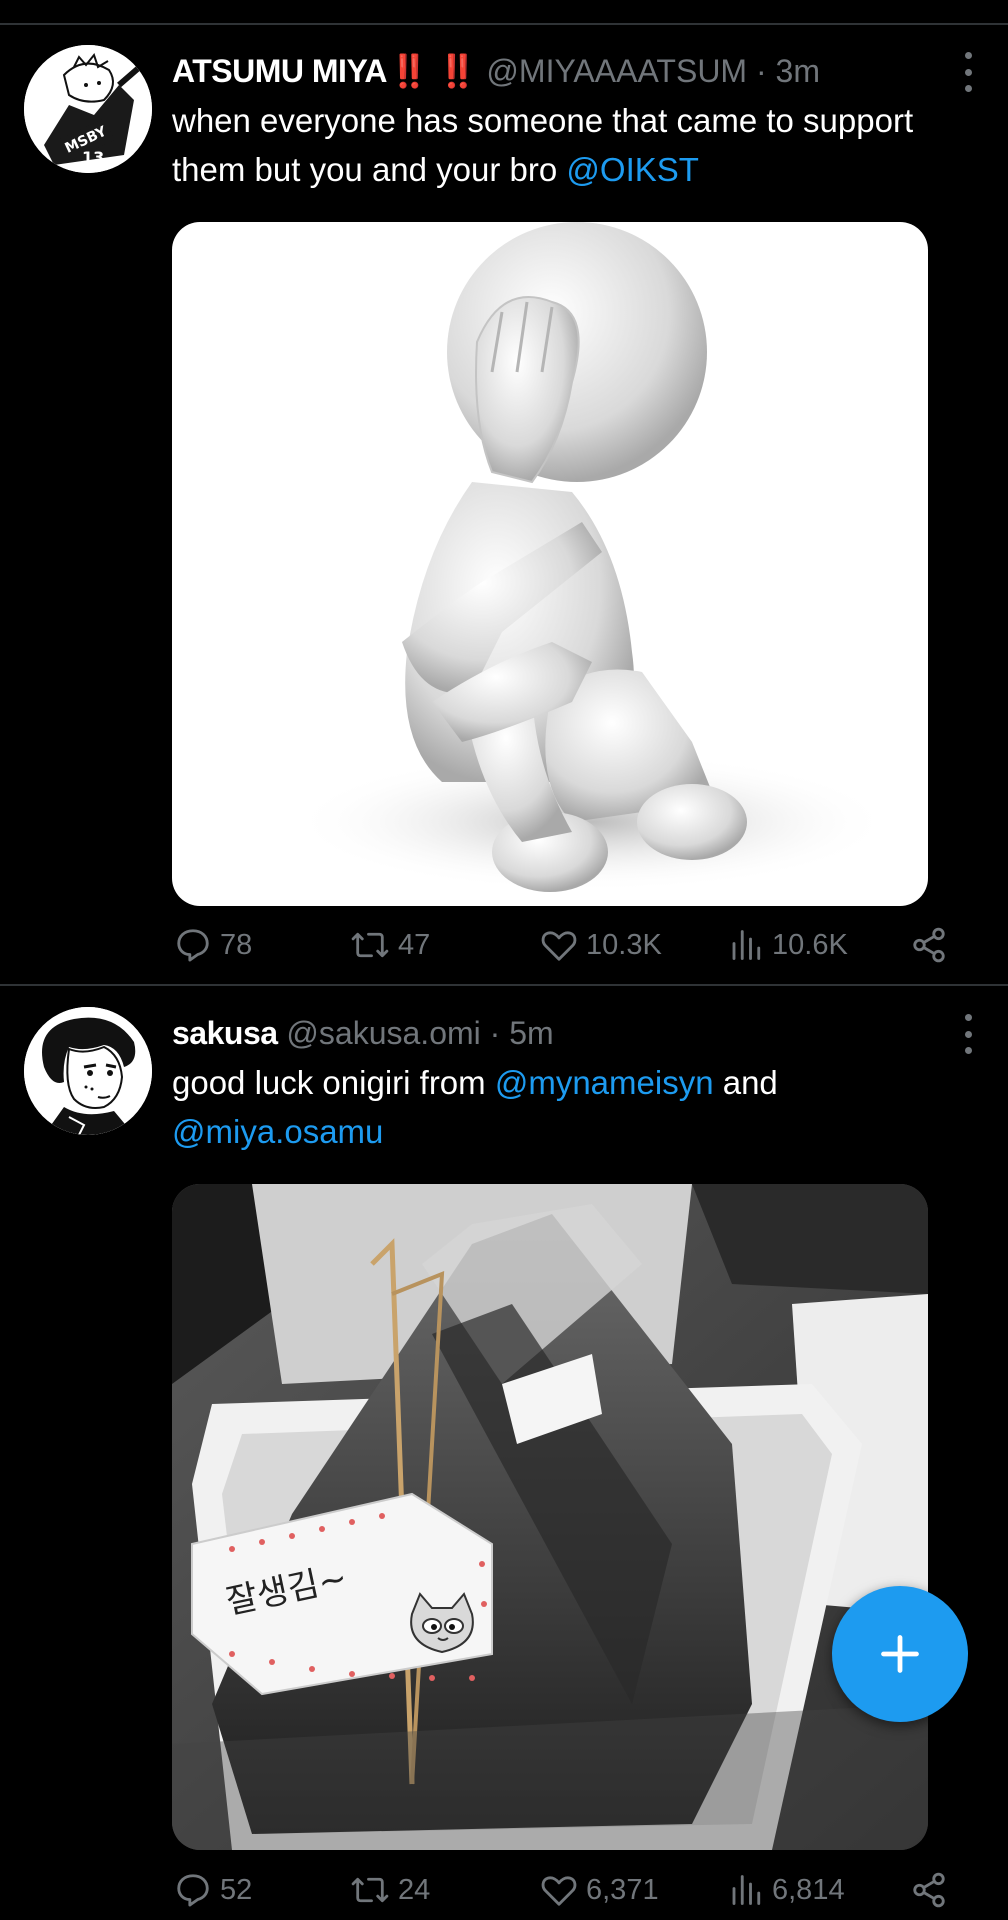  I want to click on like-button: 10.3K, so click(601, 945).